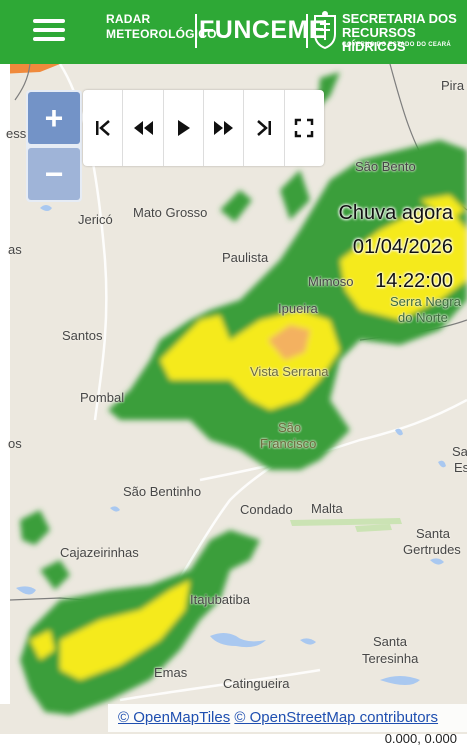 Image resolution: width=467 pixels, height=750 pixels. I want to click on place-label: Francisco, so click(288, 443).